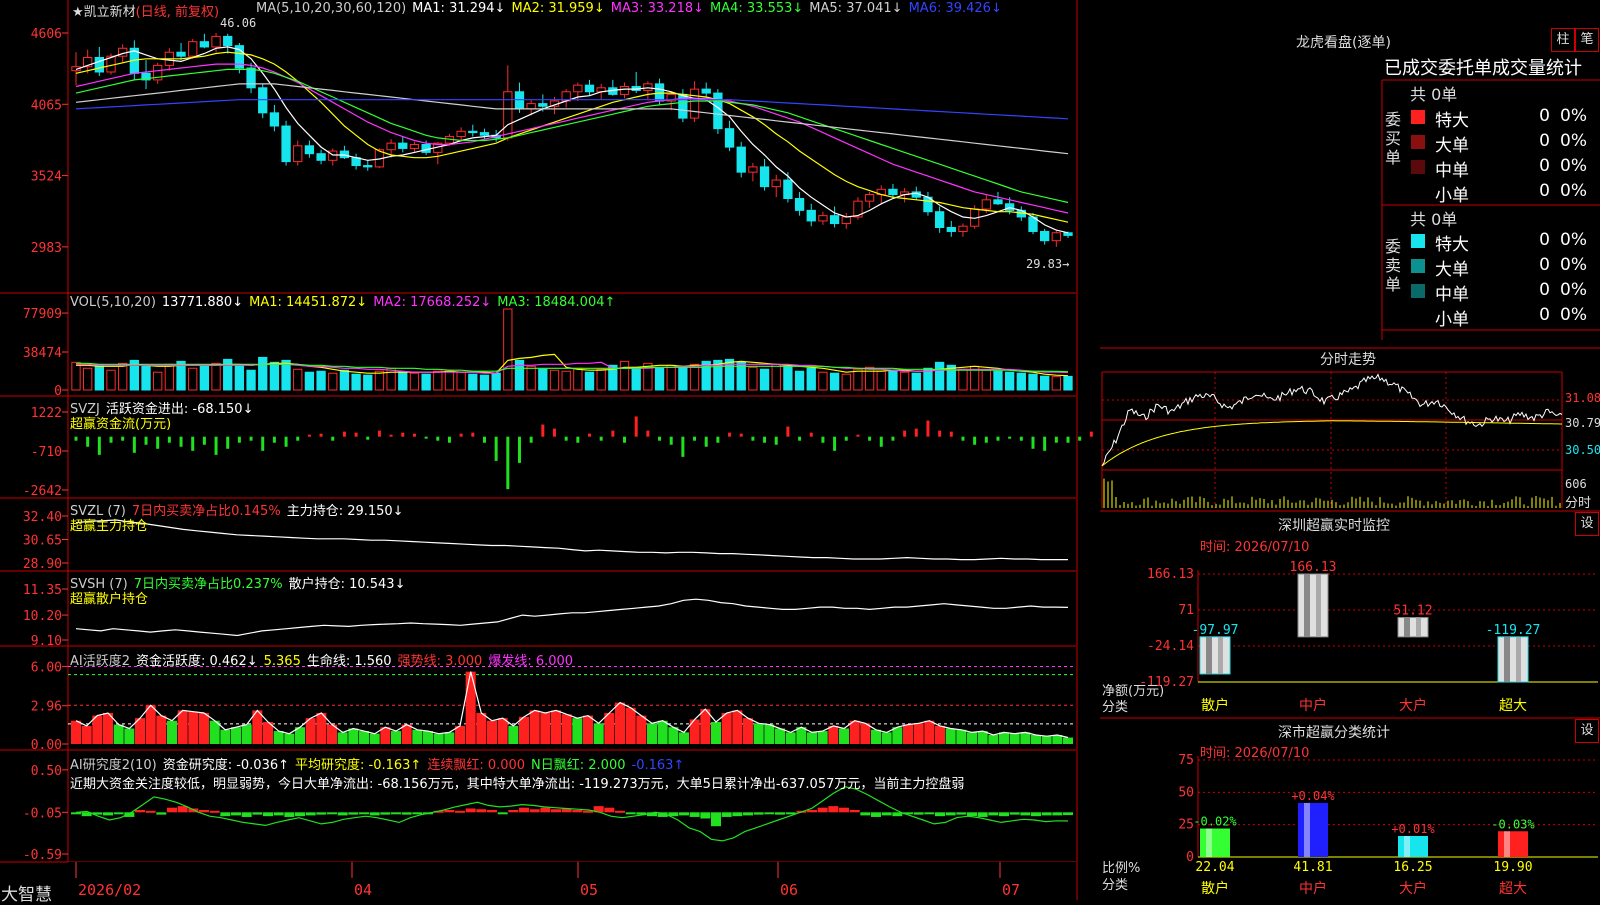  I want to click on sz-monitor-settings-button: 设, so click(1587, 524).